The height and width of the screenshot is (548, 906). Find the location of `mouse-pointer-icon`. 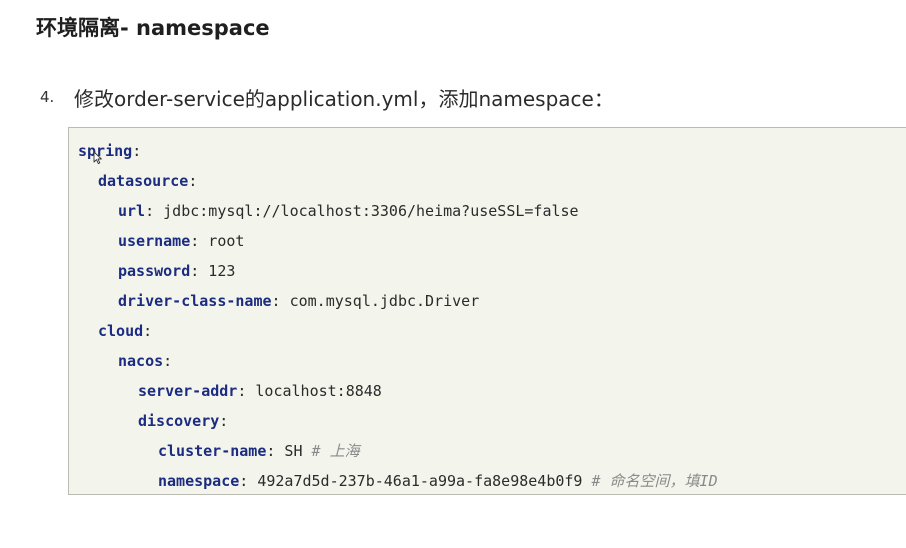

mouse-pointer-icon is located at coordinates (97, 158).